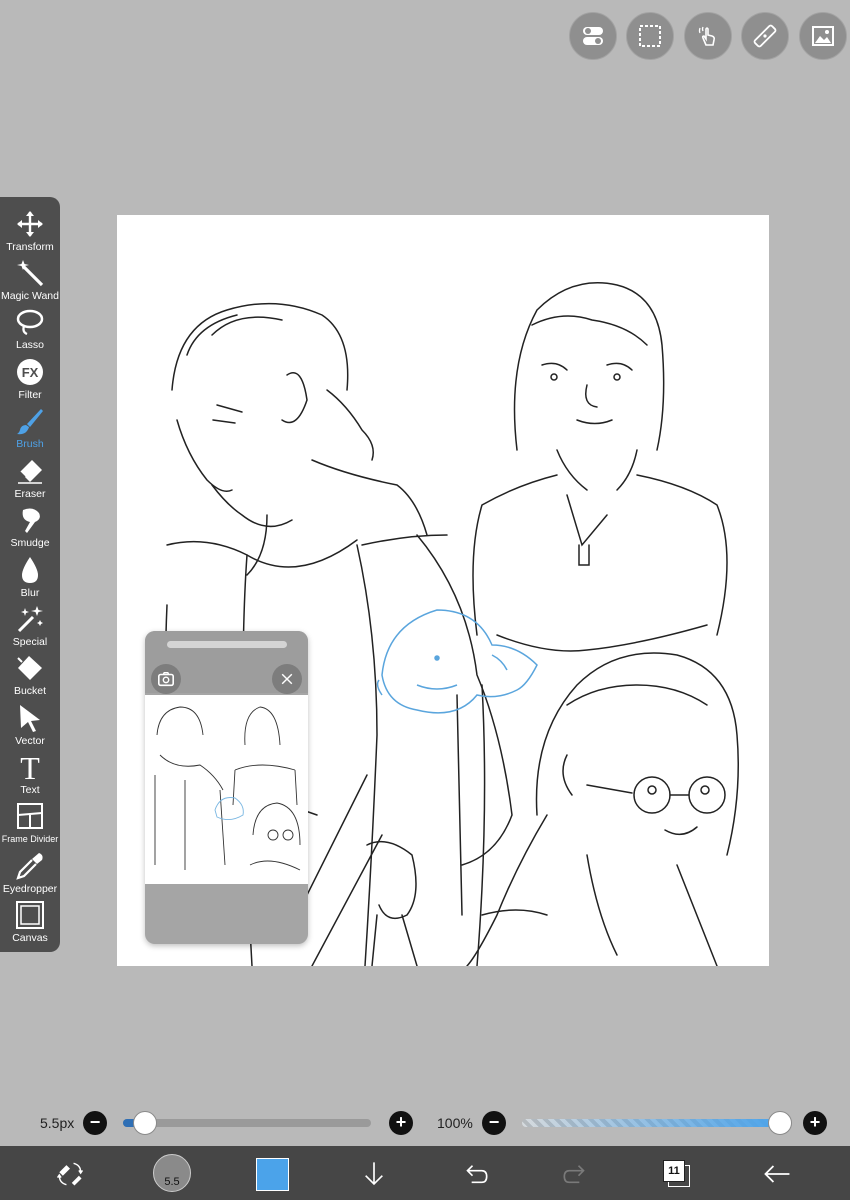 The image size is (850, 1200). What do you see at coordinates (30, 915) in the screenshot?
I see `canvas-icon` at bounding box center [30, 915].